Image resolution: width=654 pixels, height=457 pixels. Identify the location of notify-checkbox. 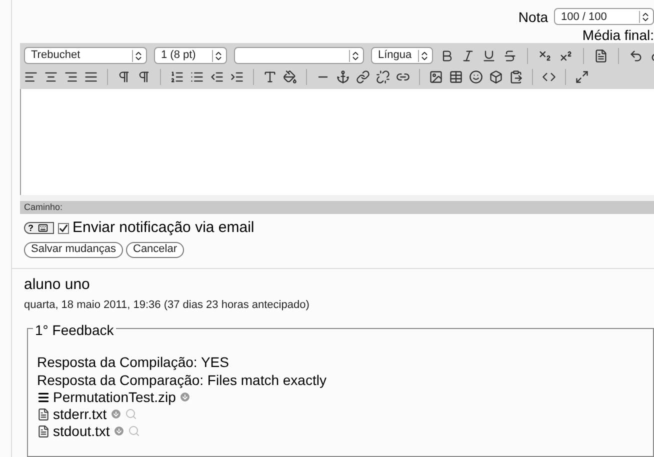
(63, 228).